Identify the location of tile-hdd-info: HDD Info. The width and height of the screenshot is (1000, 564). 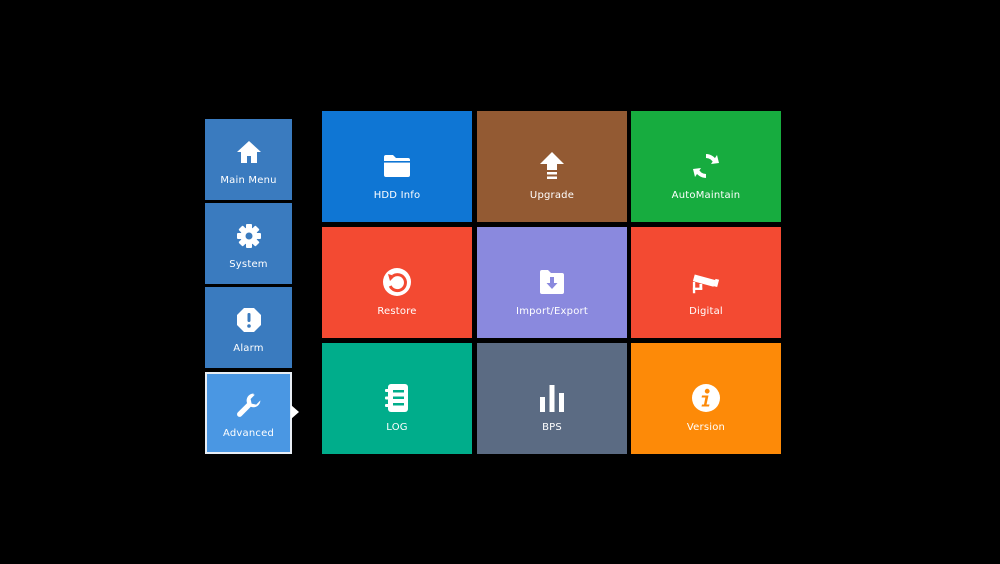
(397, 166).